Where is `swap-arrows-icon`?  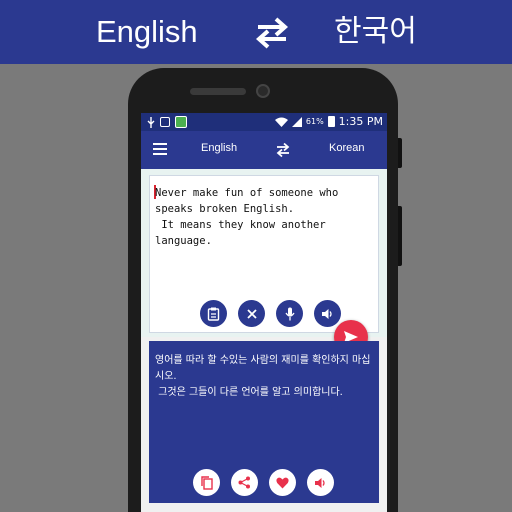 swap-arrows-icon is located at coordinates (272, 33).